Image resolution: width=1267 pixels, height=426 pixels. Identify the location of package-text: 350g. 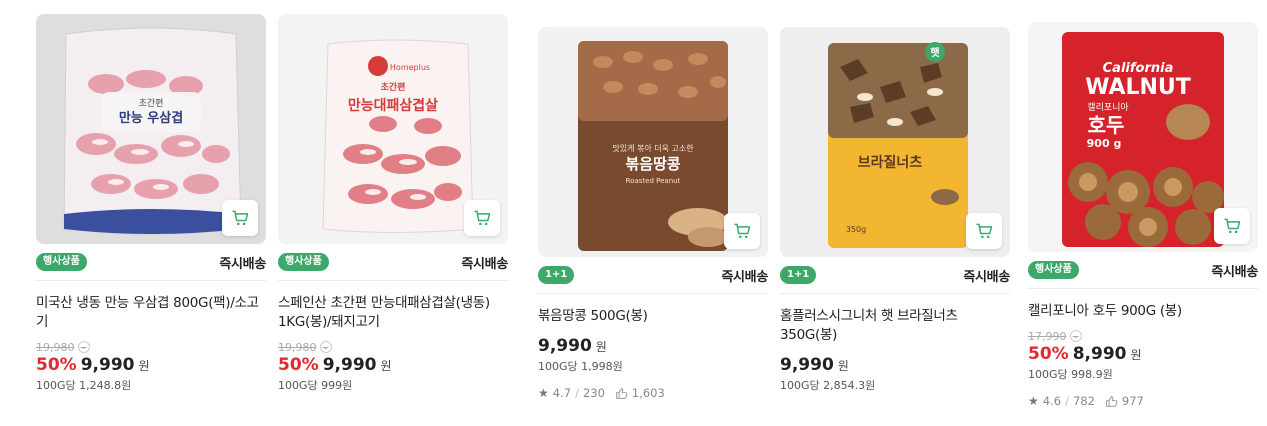
(856, 229).